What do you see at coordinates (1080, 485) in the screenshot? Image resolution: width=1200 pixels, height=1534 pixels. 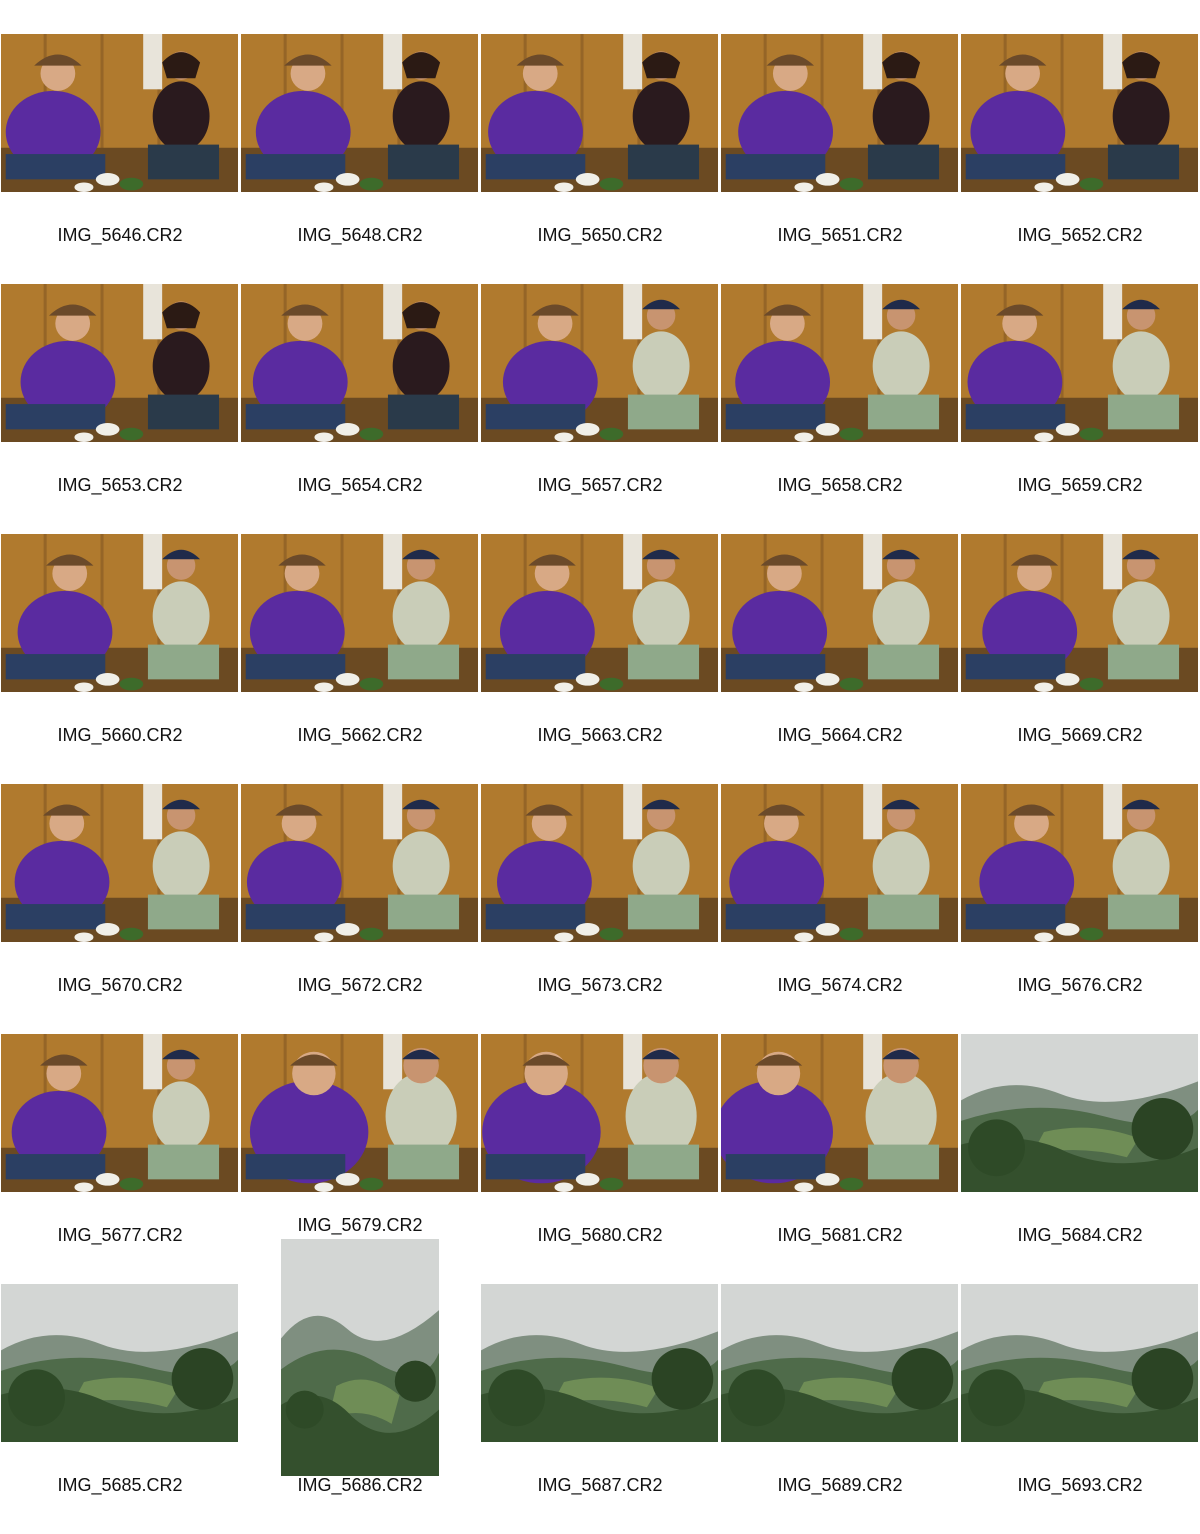 I see `thumbnail-filename: IMG_5659.CR2` at bounding box center [1080, 485].